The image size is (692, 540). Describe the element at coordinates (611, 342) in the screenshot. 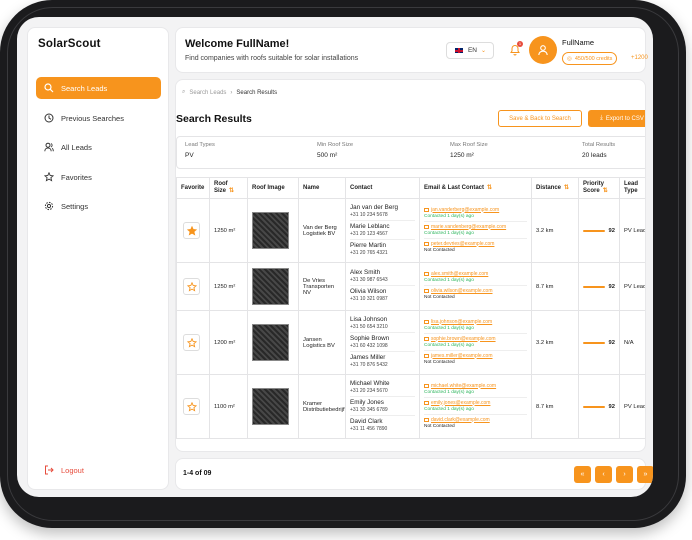

I see `priority-score: 92` at that location.